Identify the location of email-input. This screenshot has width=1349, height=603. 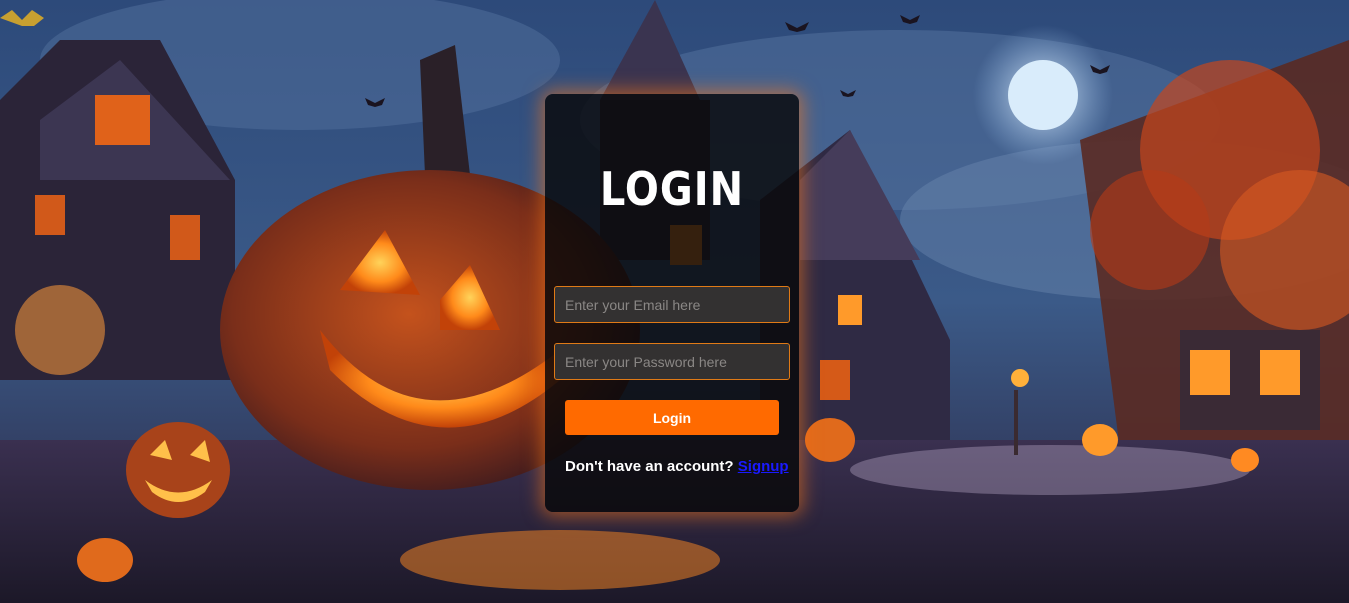
(672, 304).